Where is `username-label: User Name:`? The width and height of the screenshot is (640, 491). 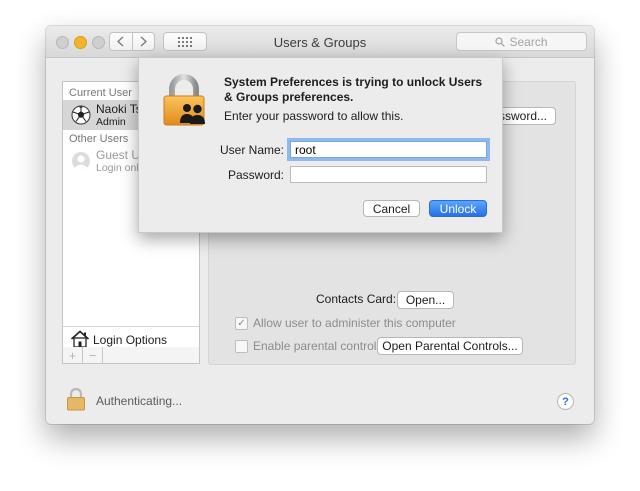 username-label: User Name: is located at coordinates (251, 150).